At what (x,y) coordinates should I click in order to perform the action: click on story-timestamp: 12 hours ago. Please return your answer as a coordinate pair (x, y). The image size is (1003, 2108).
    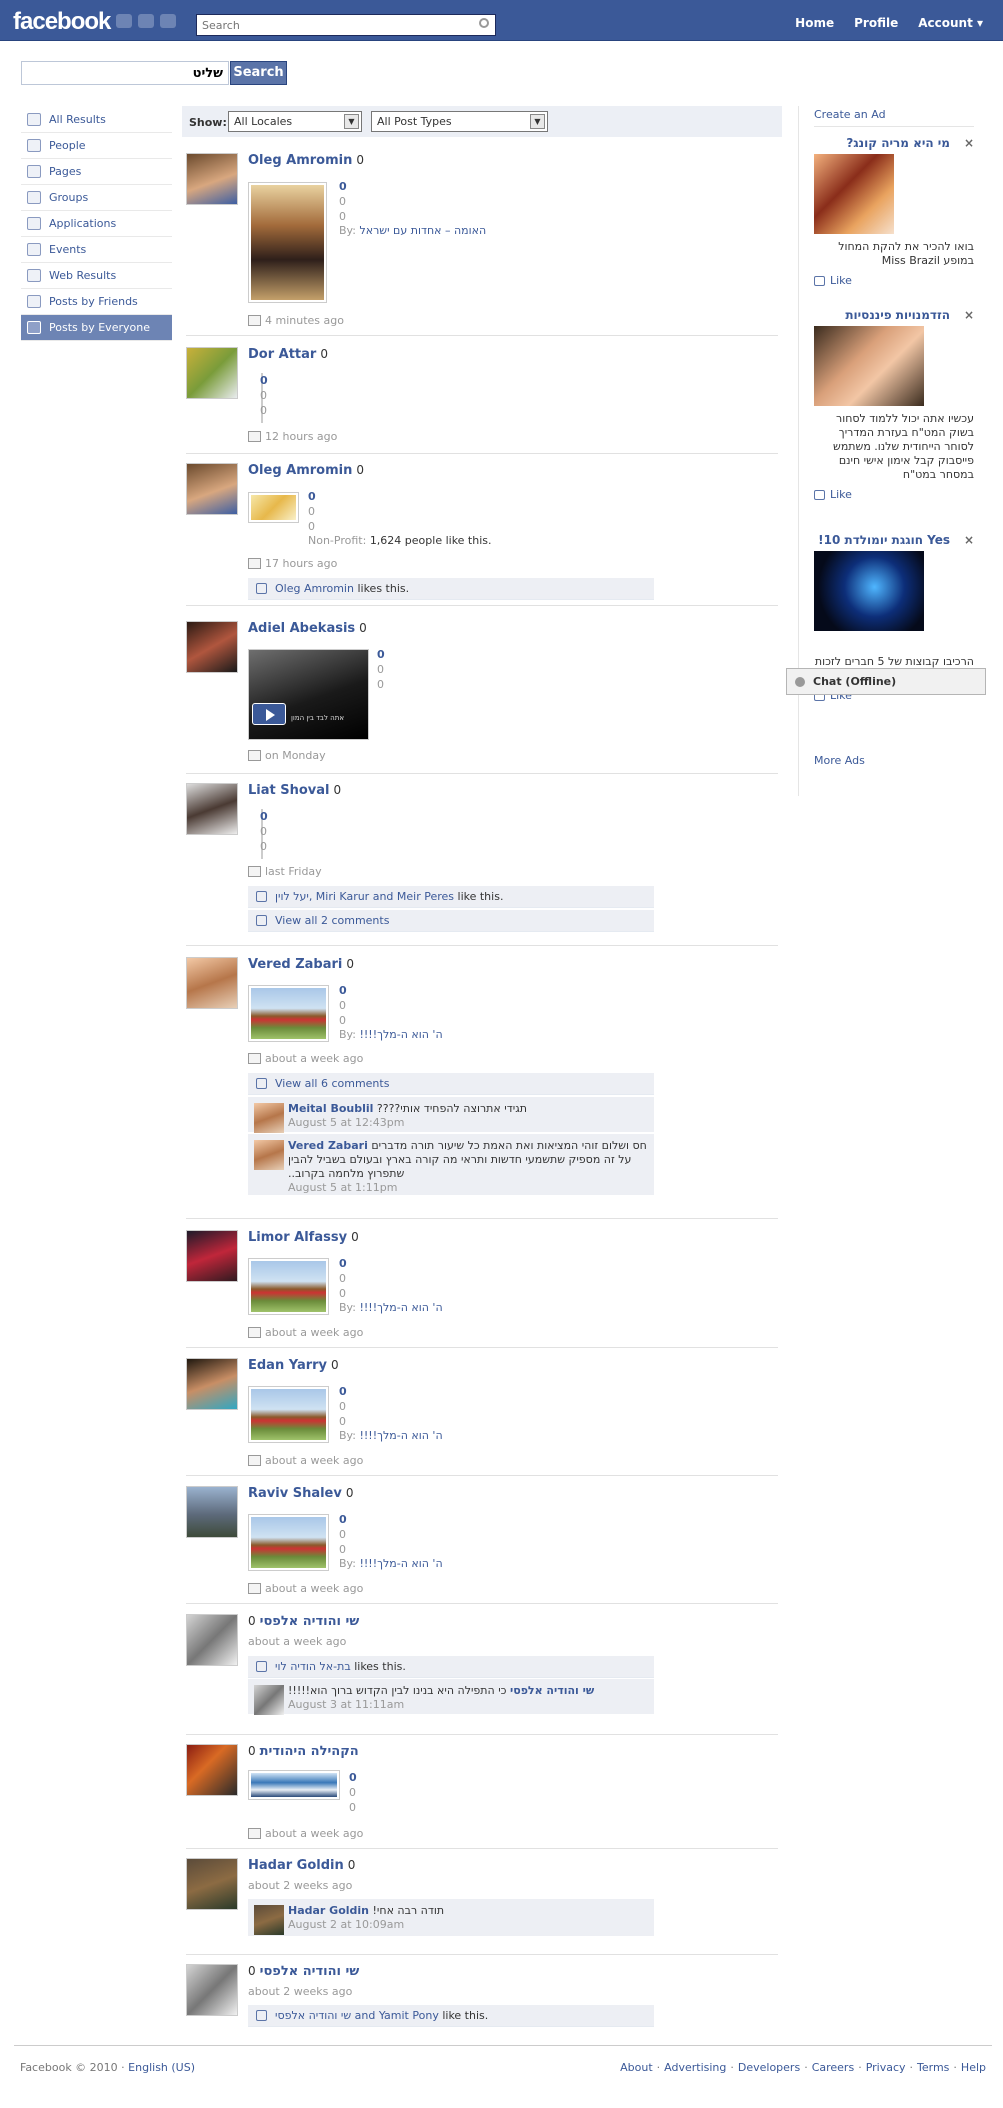
    Looking at the image, I should click on (292, 436).